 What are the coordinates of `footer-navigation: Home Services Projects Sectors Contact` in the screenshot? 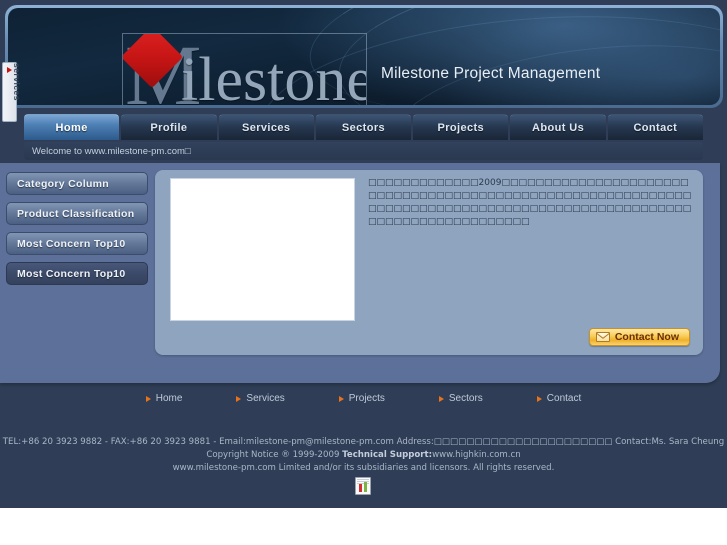 It's located at (363, 398).